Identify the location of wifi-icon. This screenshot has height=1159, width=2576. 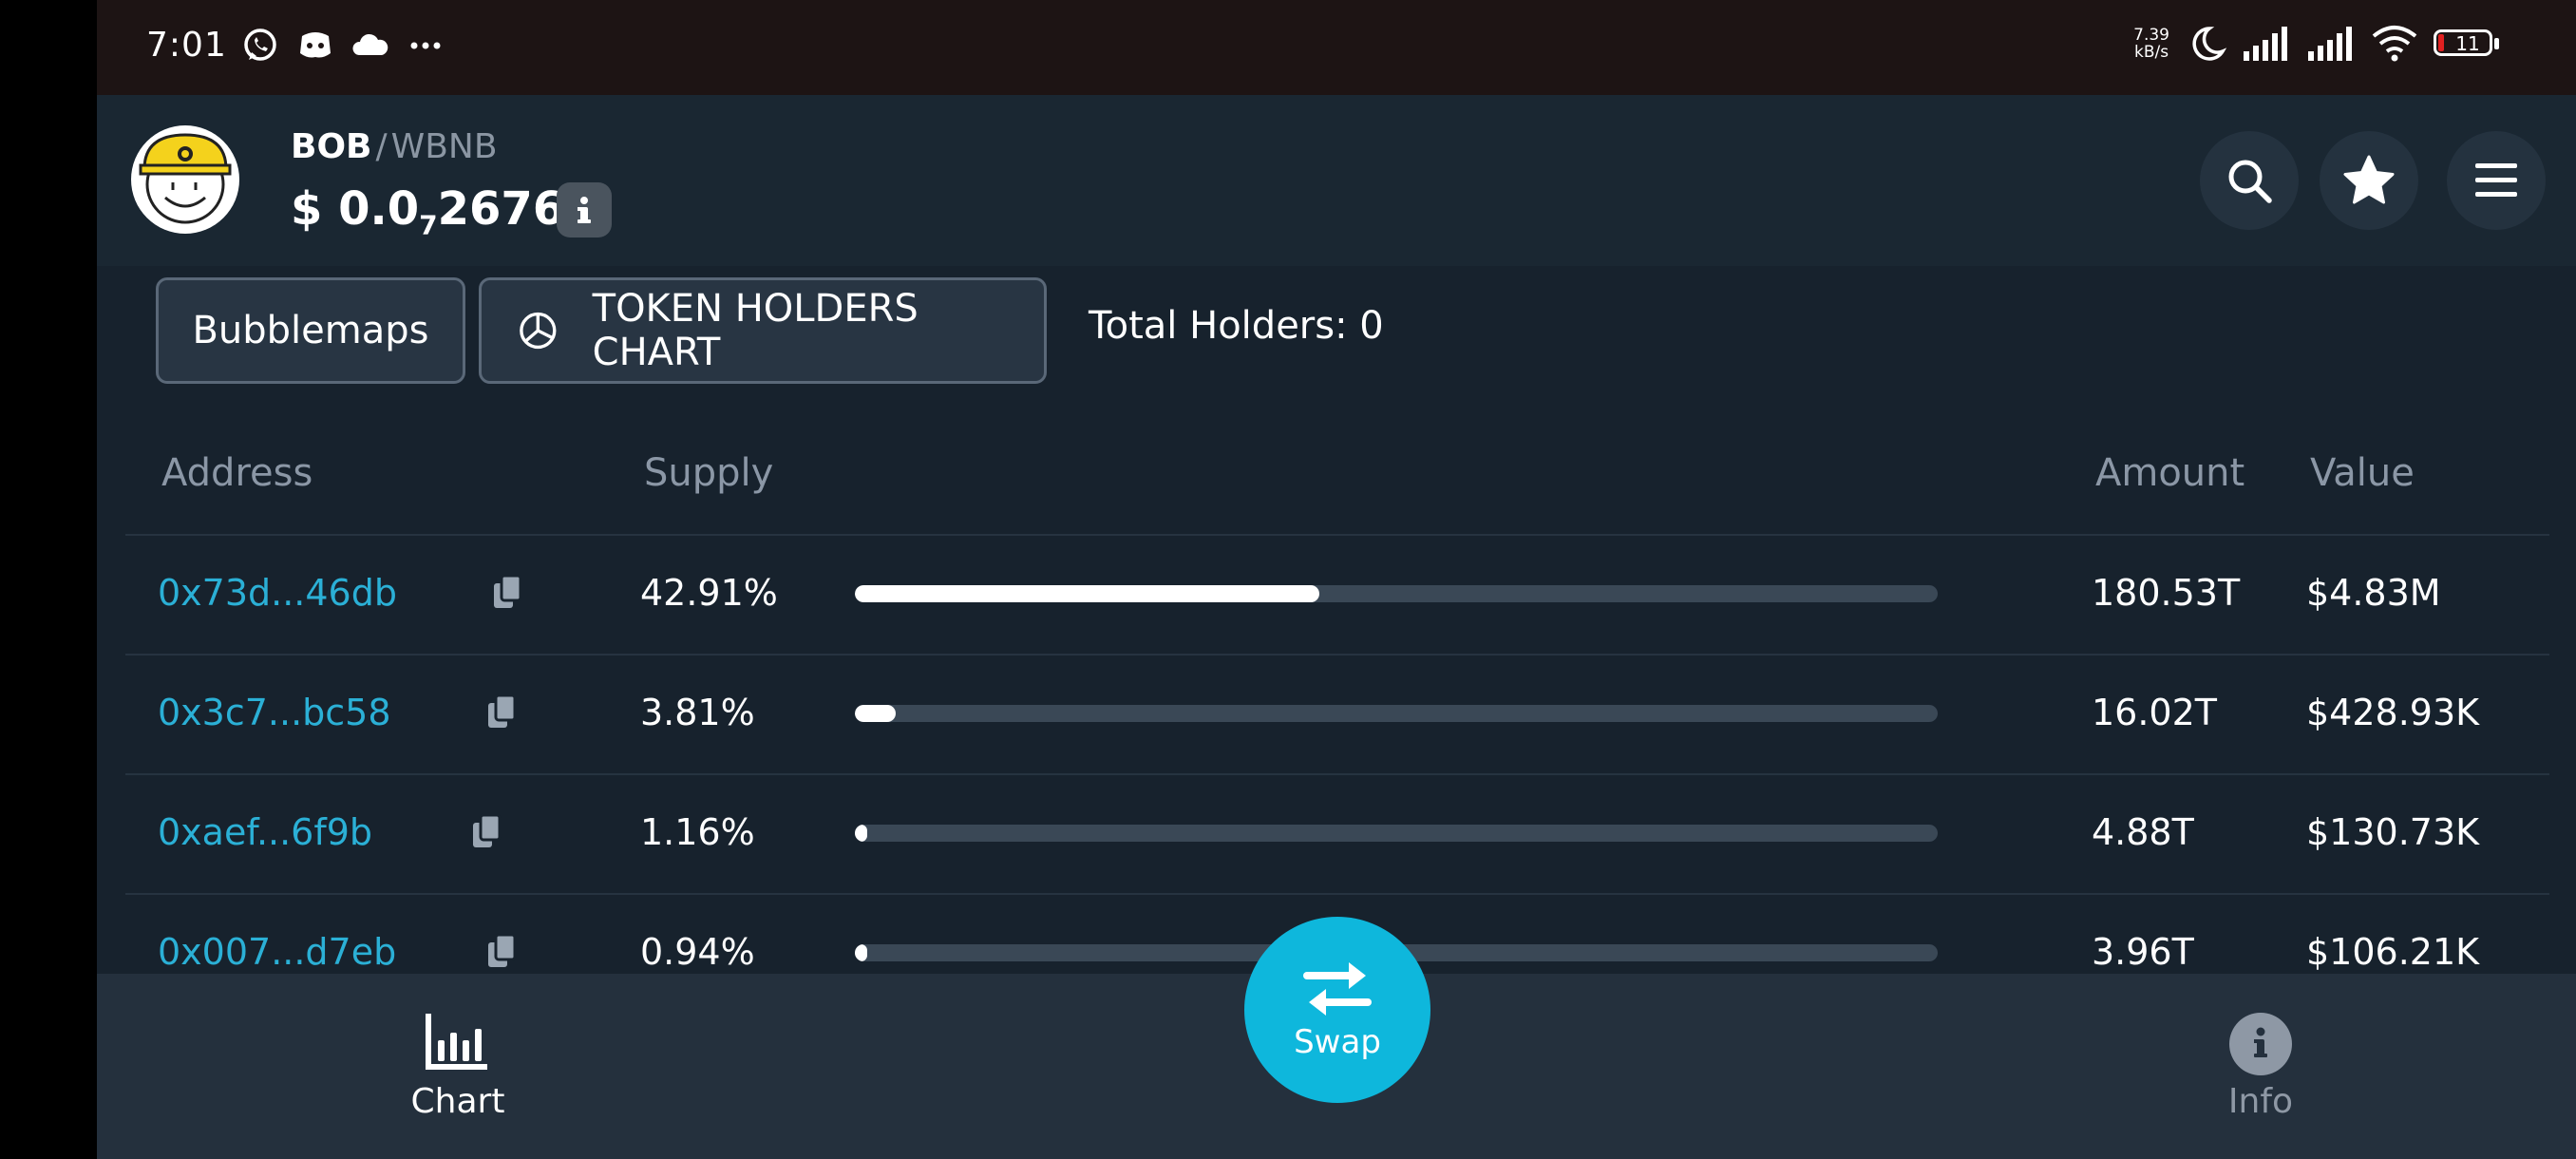
(2394, 44).